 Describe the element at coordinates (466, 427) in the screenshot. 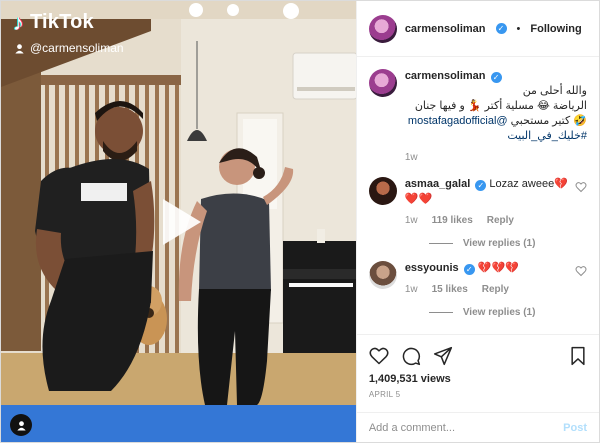

I see `comment-input` at that location.